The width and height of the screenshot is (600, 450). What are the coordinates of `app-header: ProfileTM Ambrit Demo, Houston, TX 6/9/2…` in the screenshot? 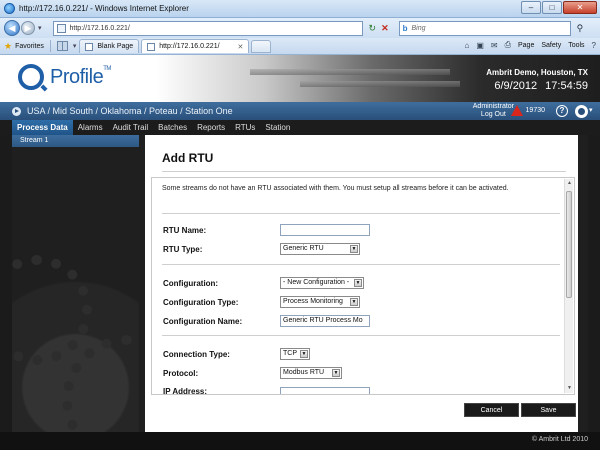 It's located at (300, 78).